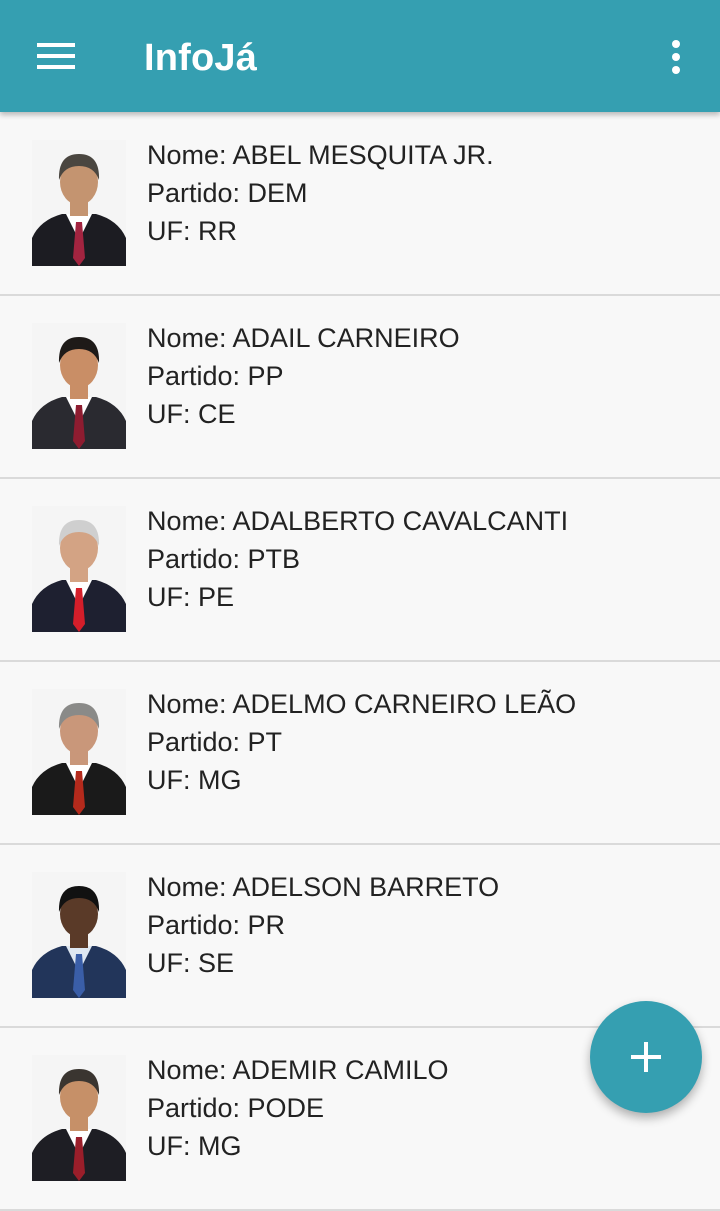 The height and width of the screenshot is (1211, 720). Describe the element at coordinates (227, 193) in the screenshot. I see `deputy-party: Partido: DEM` at that location.